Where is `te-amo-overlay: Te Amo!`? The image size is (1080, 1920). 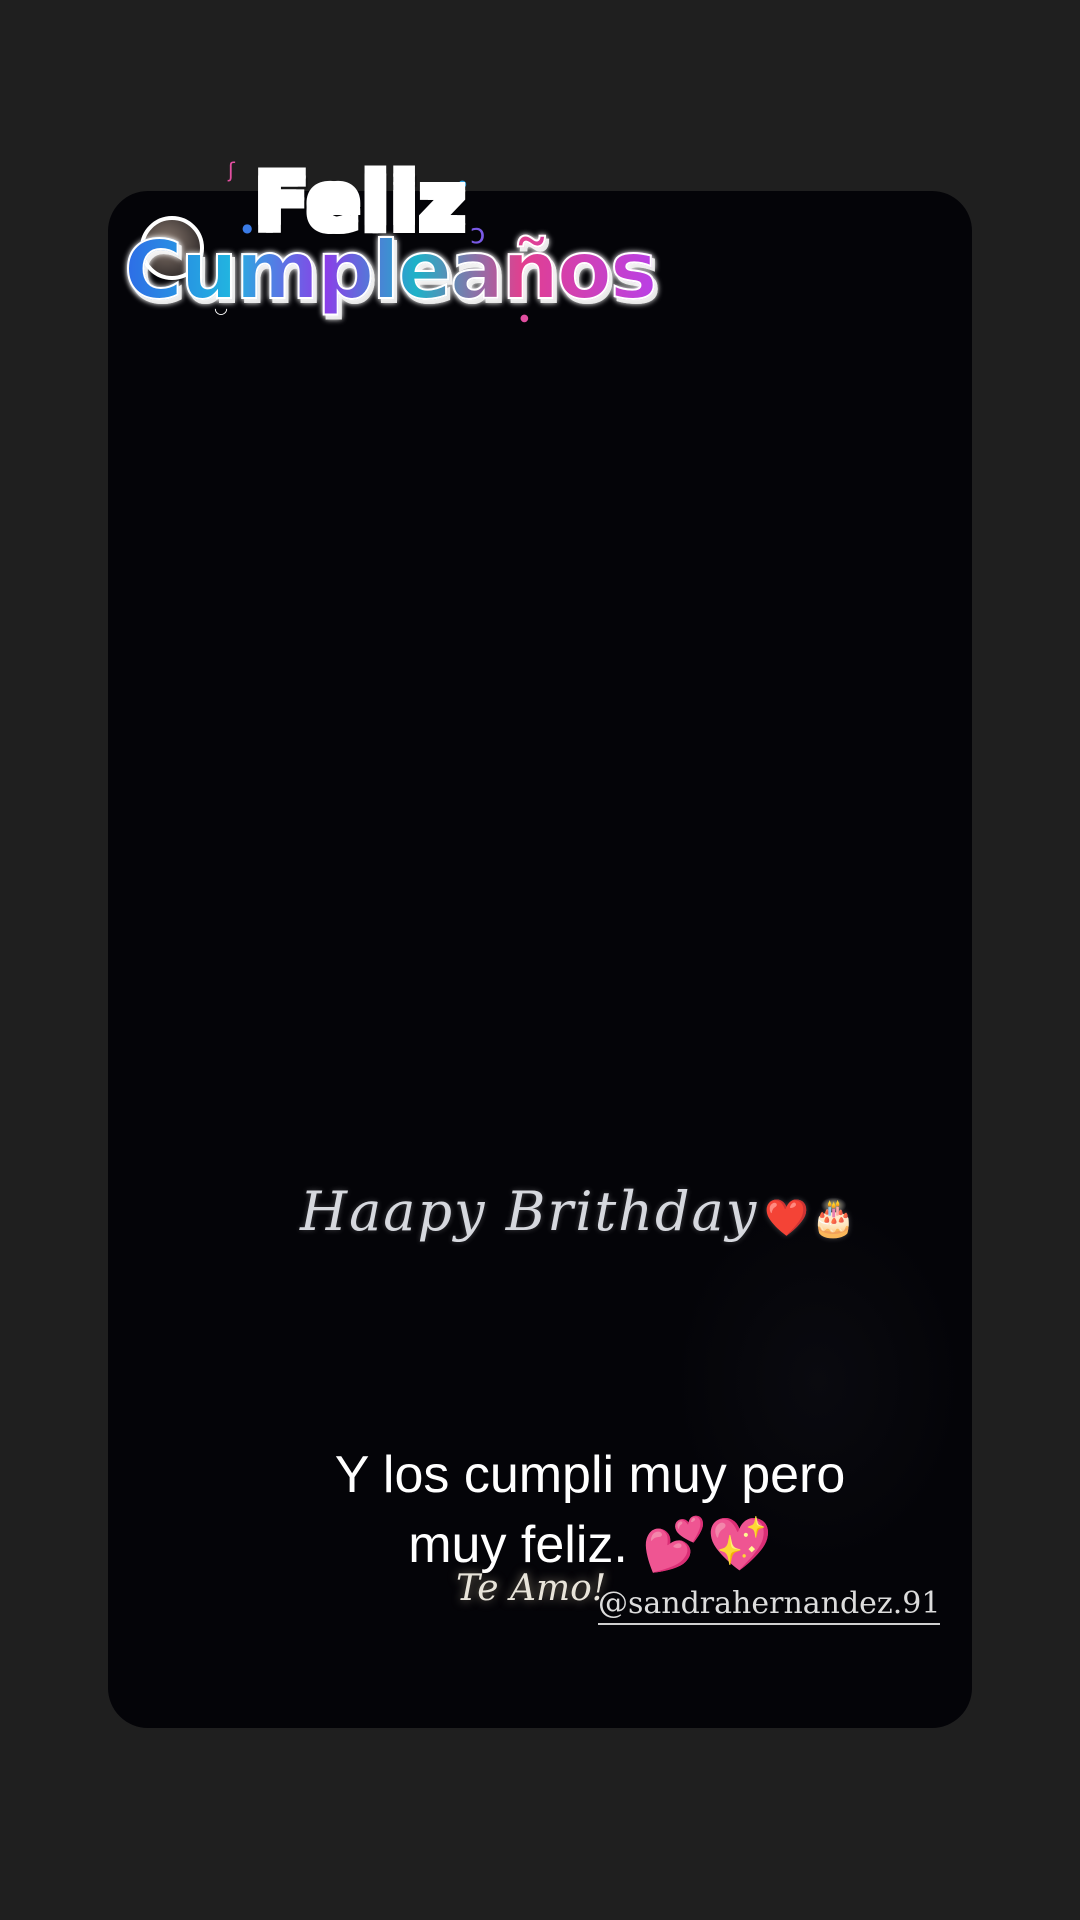 te-amo-overlay: Te Amo! is located at coordinates (531, 1588).